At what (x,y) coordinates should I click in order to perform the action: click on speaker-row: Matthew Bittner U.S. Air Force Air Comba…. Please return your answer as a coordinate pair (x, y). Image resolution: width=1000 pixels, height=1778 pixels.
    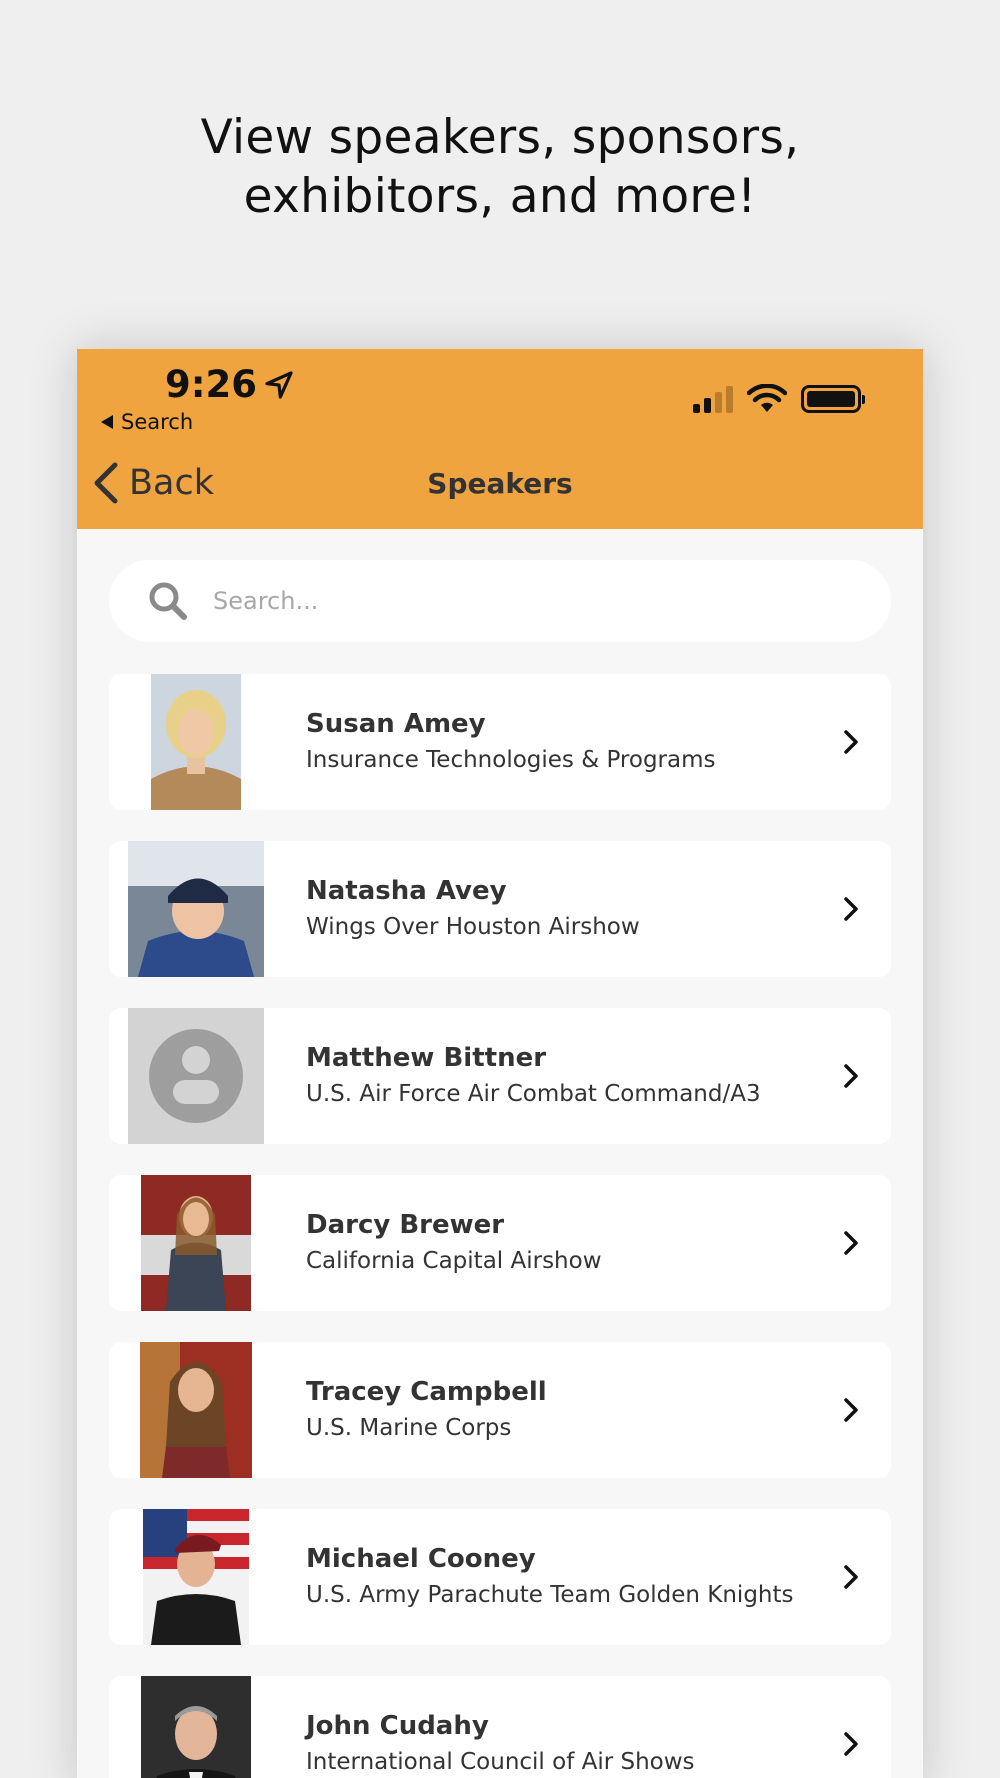
    Looking at the image, I should click on (500, 1076).